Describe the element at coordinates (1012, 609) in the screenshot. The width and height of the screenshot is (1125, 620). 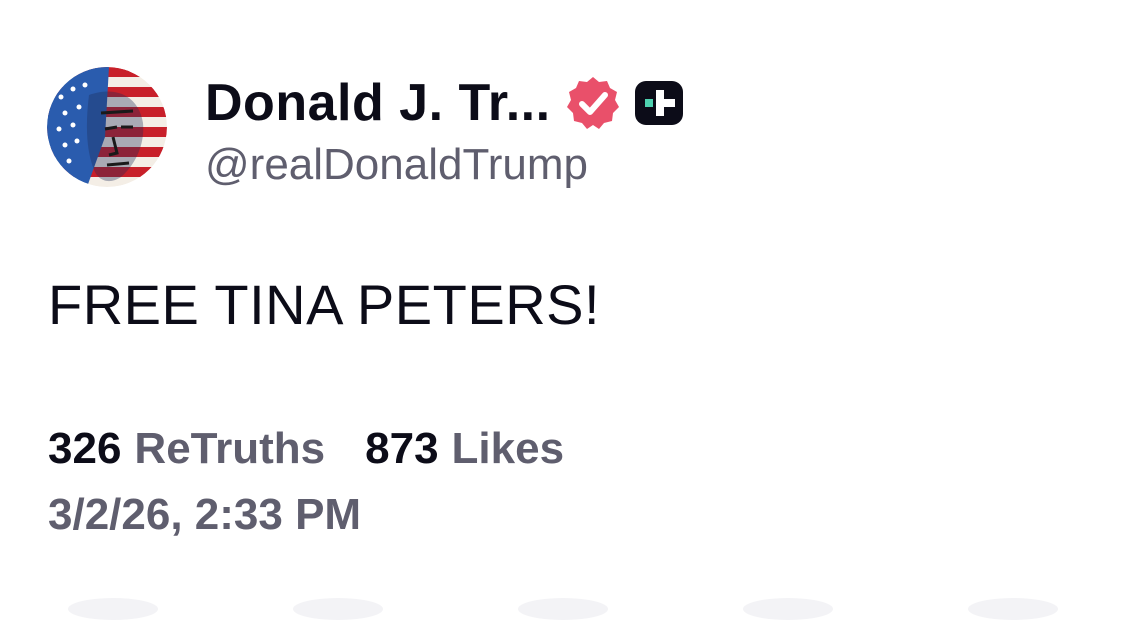
I see `more-button` at that location.